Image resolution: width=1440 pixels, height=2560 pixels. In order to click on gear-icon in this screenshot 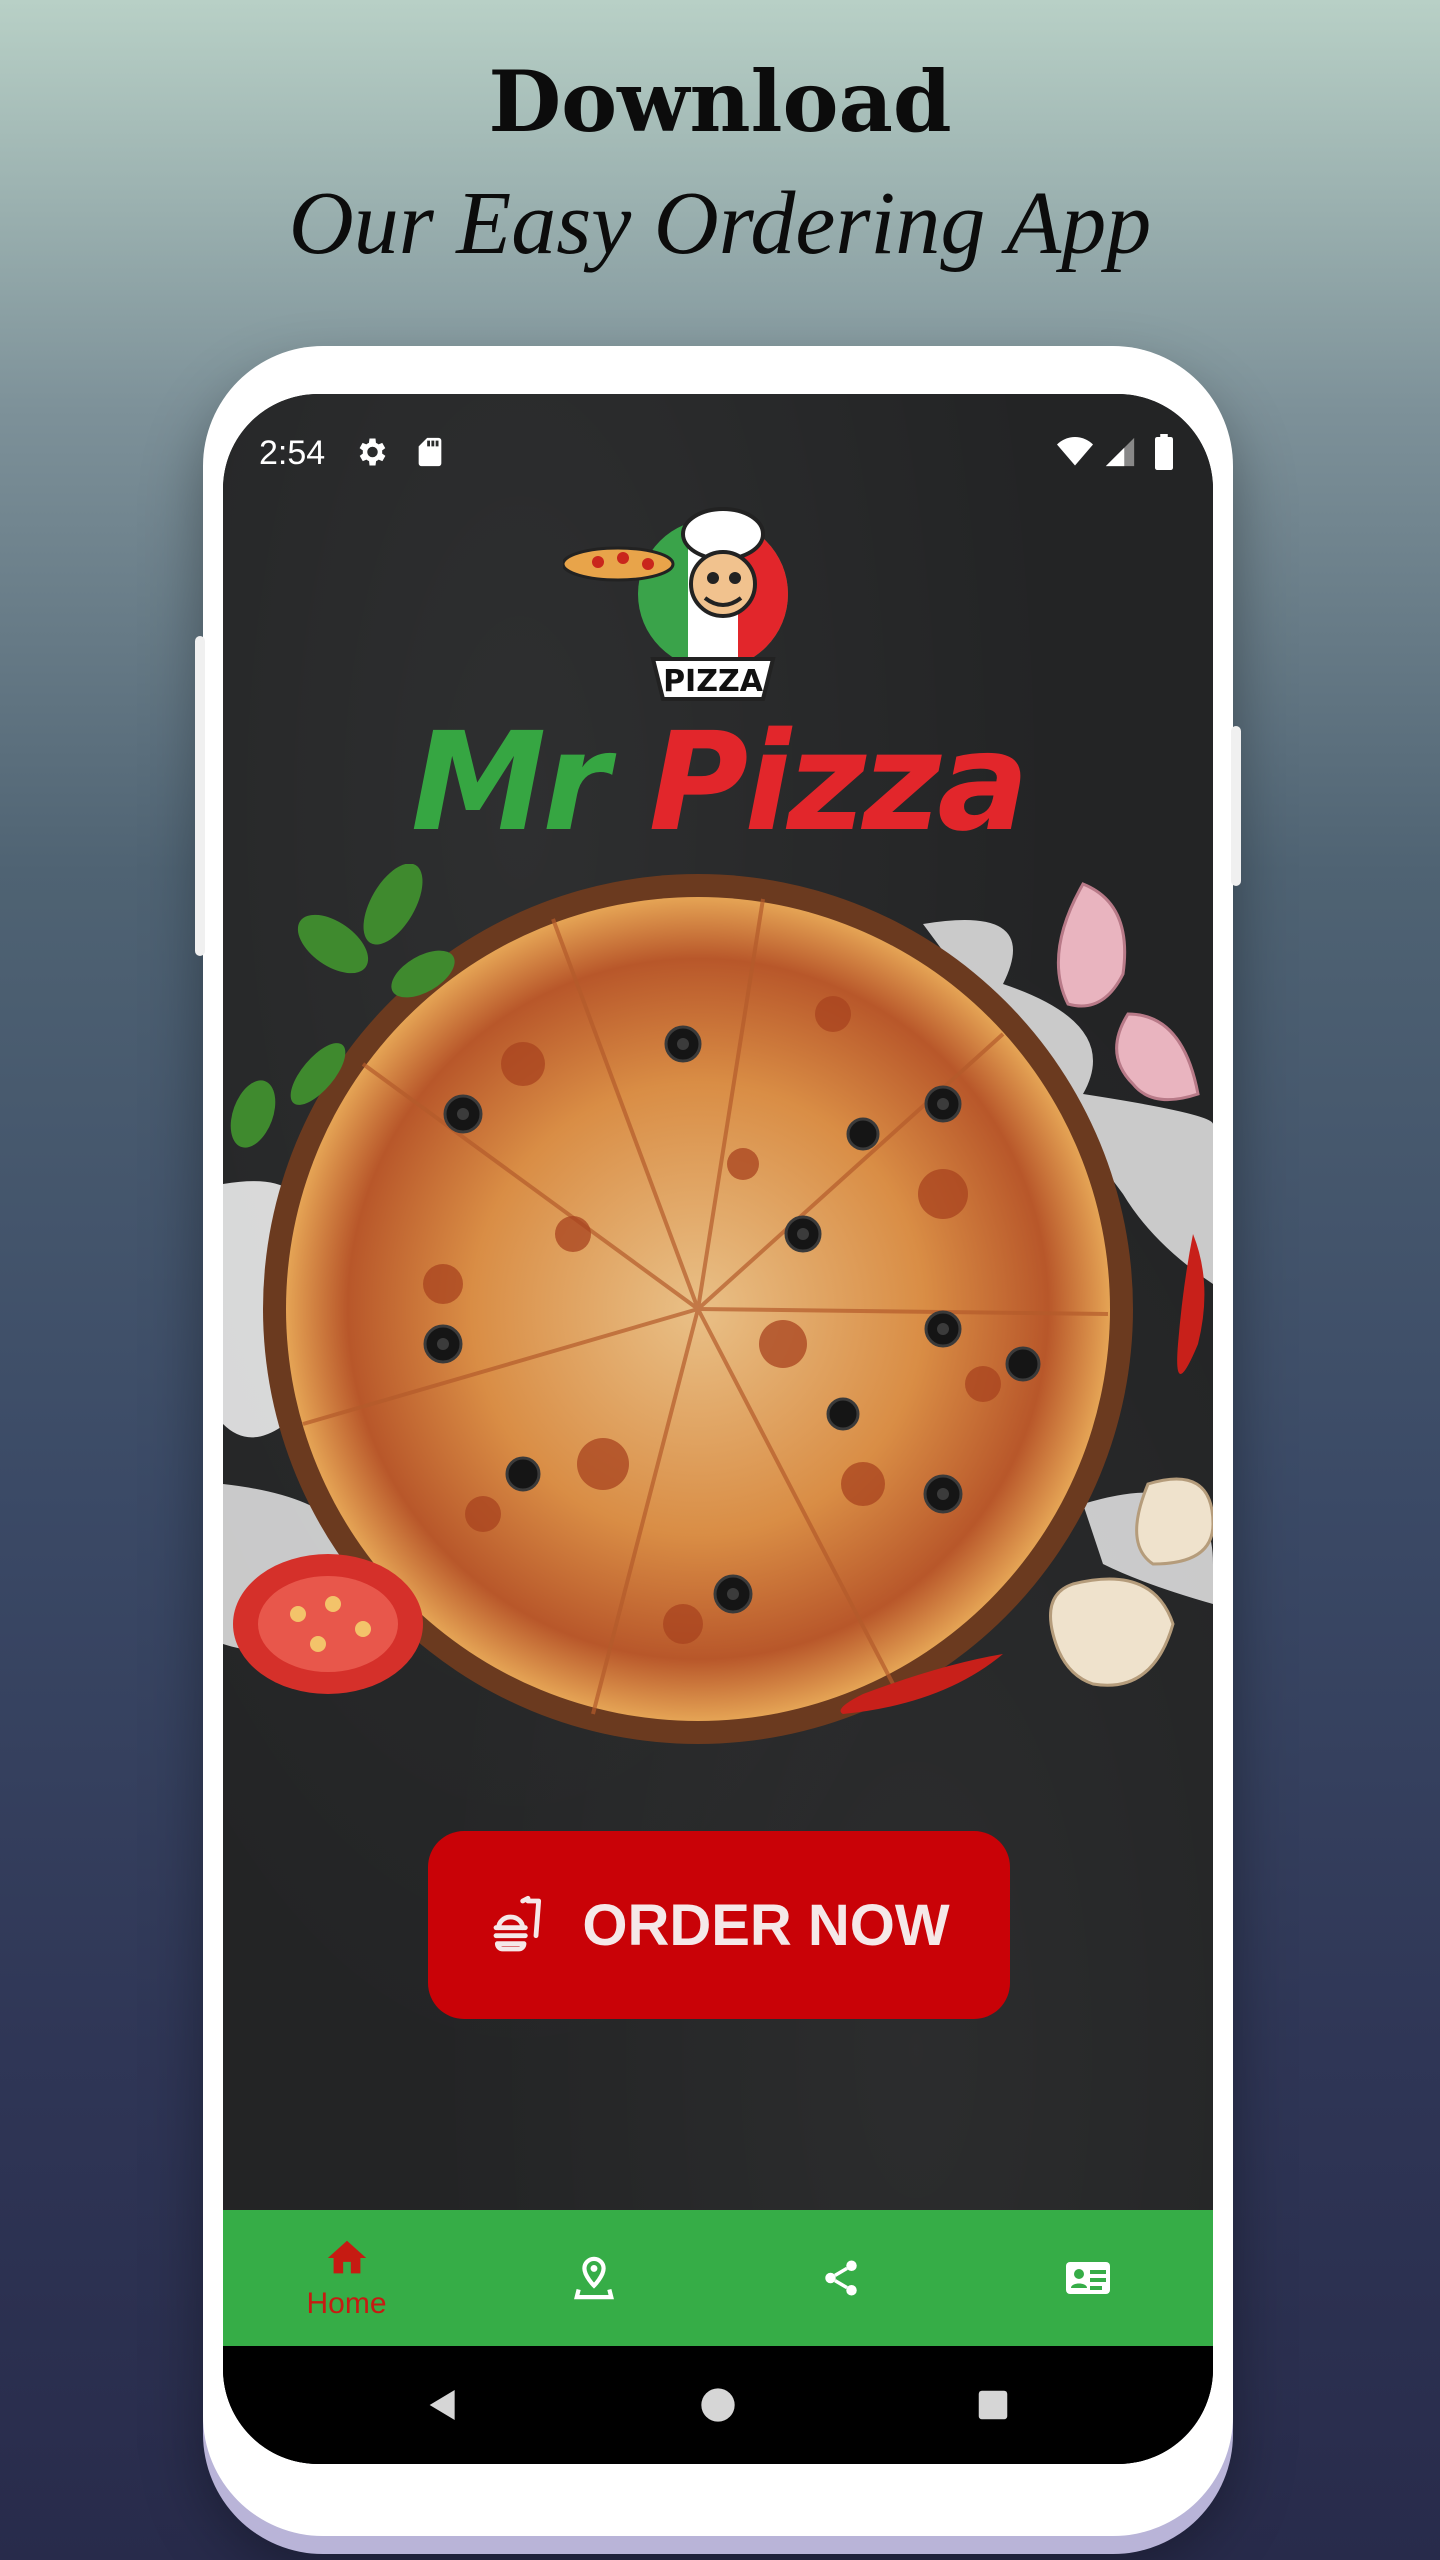, I will do `click(371, 454)`.